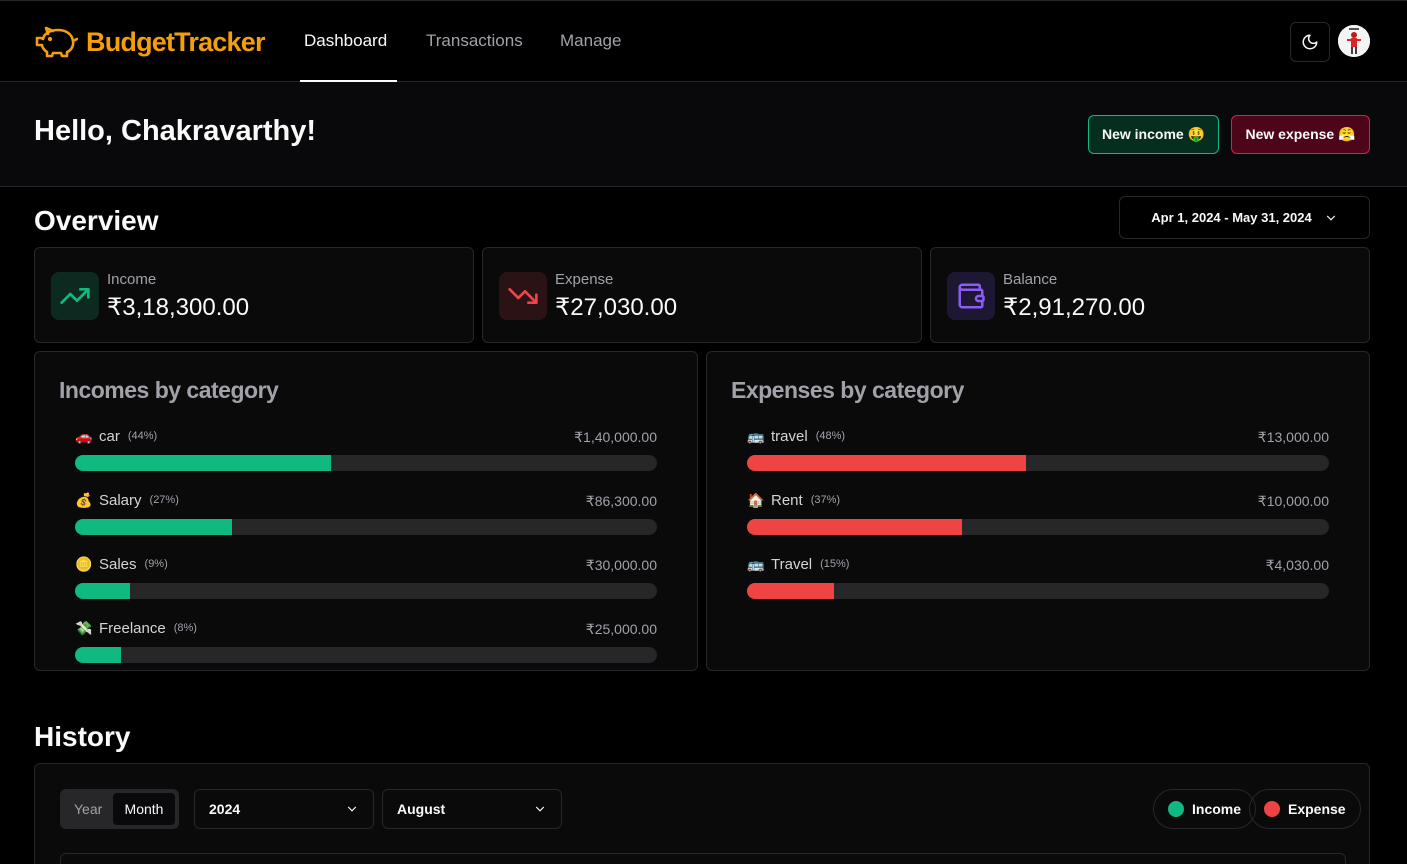 Image resolution: width=1407 pixels, height=864 pixels. What do you see at coordinates (56, 42) in the screenshot?
I see `piggy-bank-icon` at bounding box center [56, 42].